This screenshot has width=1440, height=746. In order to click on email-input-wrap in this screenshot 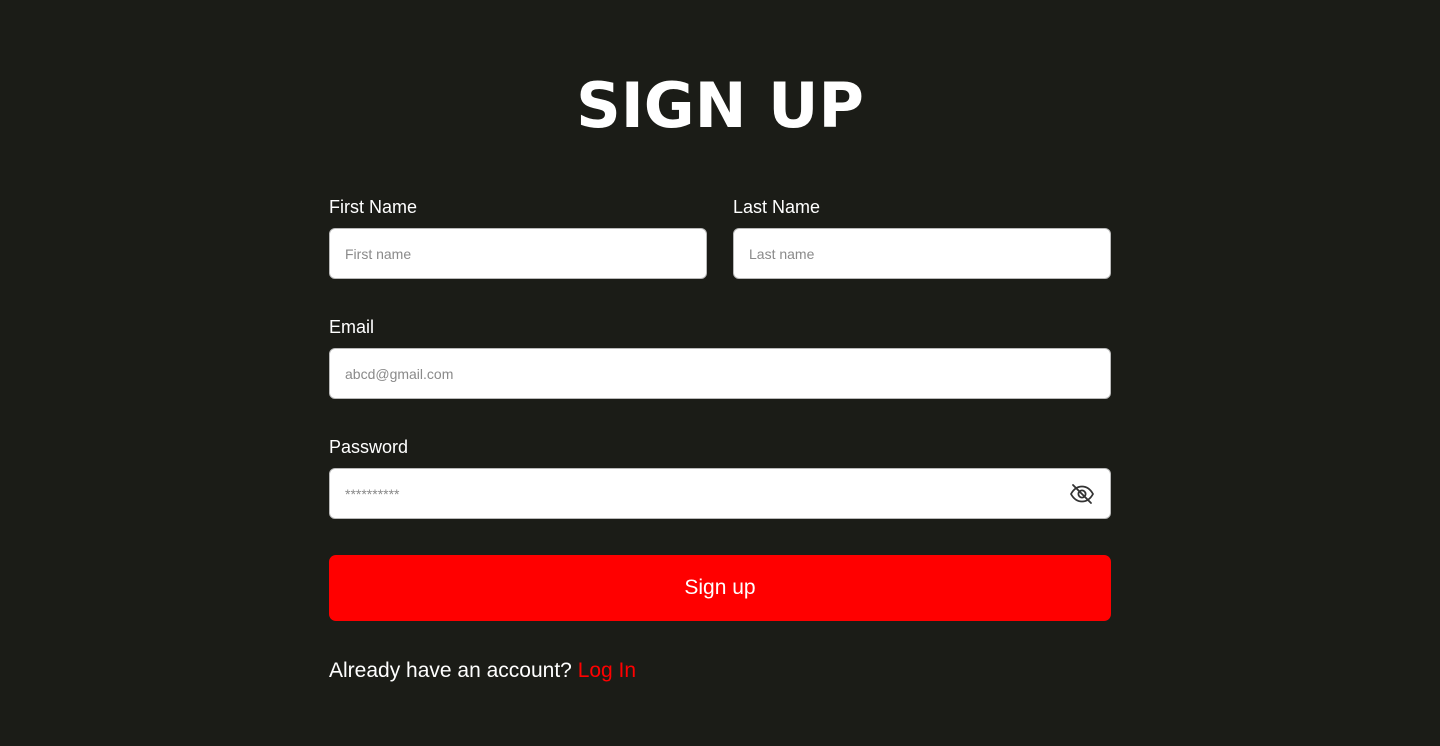, I will do `click(720, 373)`.